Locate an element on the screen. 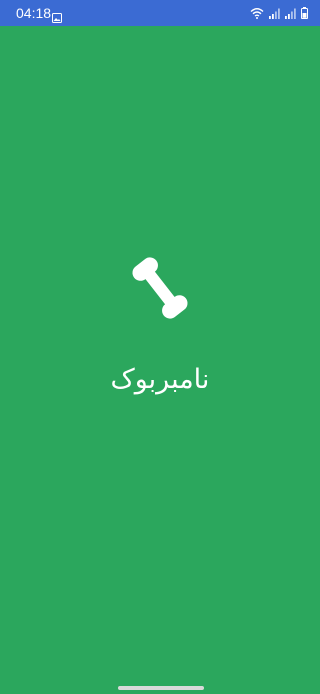 Image resolution: width=320 pixels, height=694 pixels. wifi-icon is located at coordinates (257, 13).